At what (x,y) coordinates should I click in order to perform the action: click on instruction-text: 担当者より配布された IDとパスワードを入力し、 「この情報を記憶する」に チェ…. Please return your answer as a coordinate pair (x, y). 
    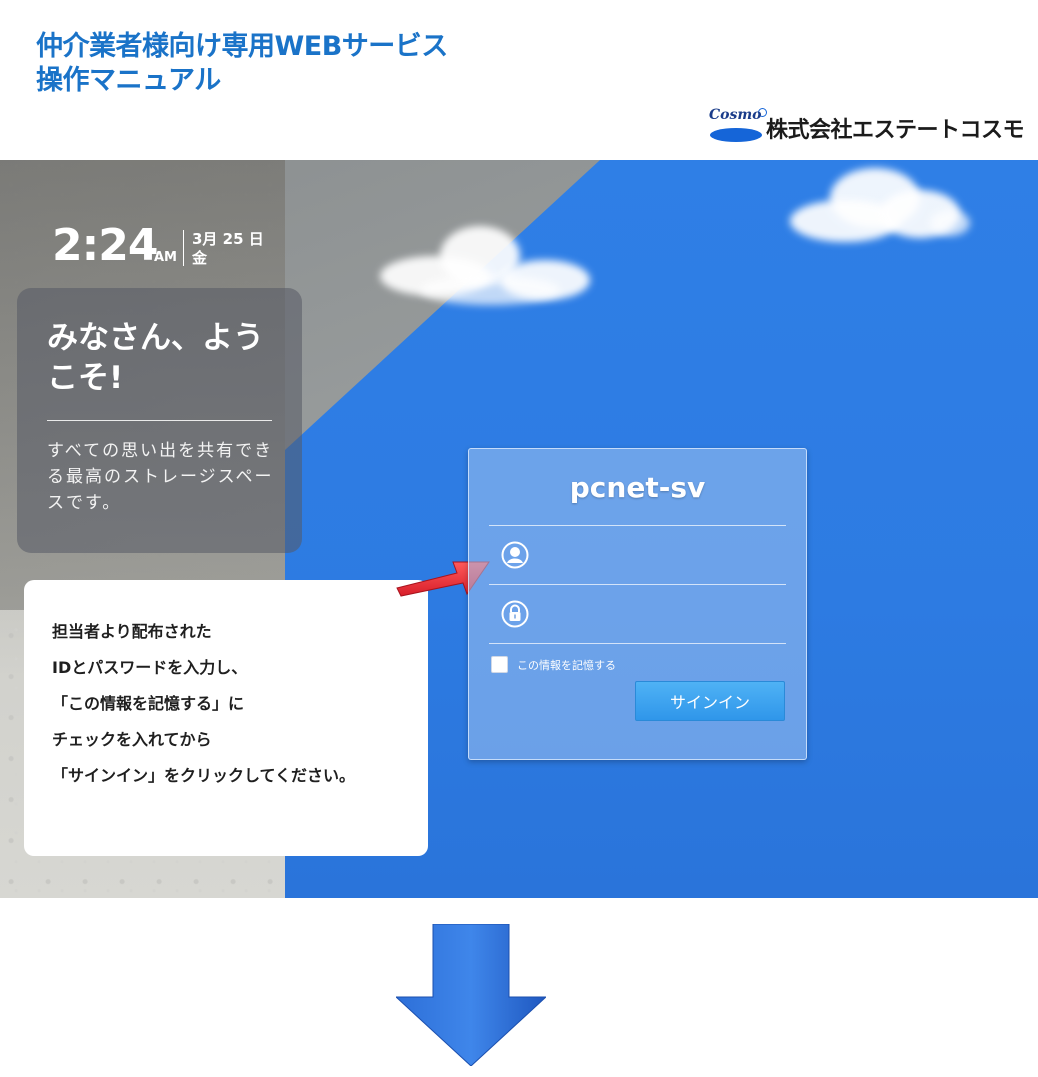
    Looking at the image, I should click on (204, 703).